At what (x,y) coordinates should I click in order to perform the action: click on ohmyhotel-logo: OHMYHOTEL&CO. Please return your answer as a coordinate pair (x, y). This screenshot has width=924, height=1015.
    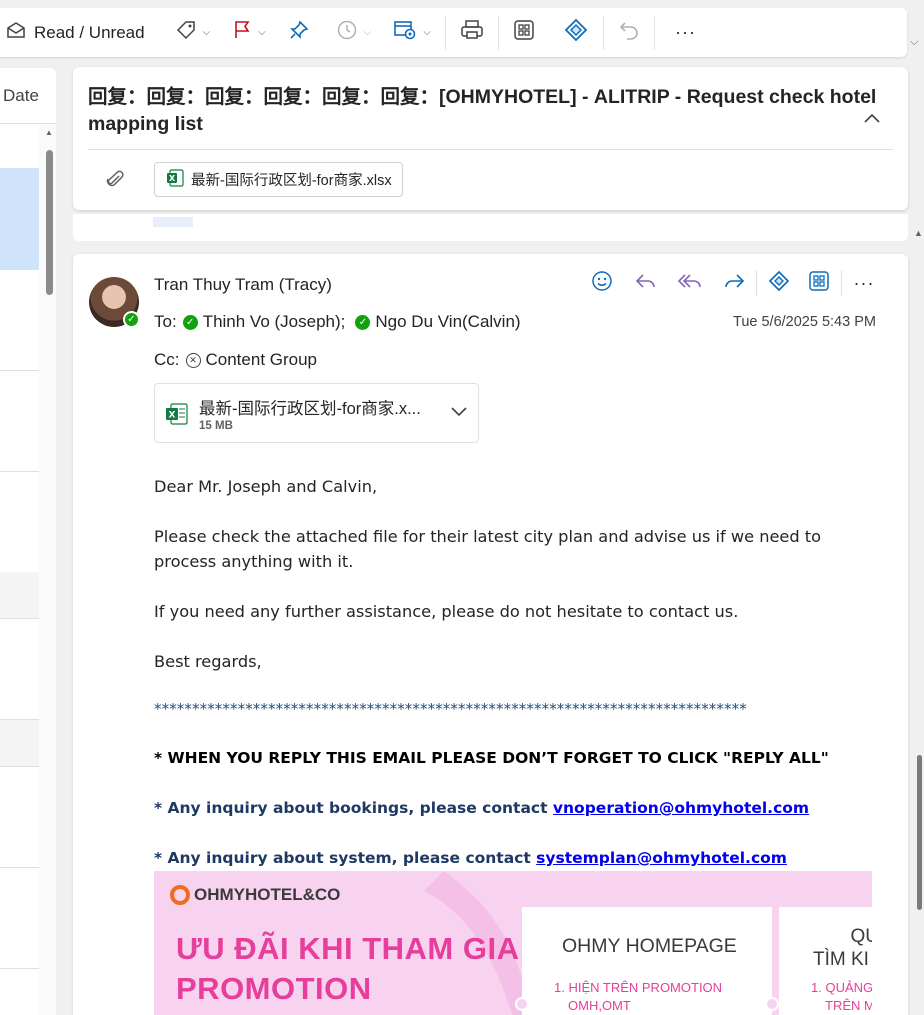
    Looking at the image, I should click on (255, 895).